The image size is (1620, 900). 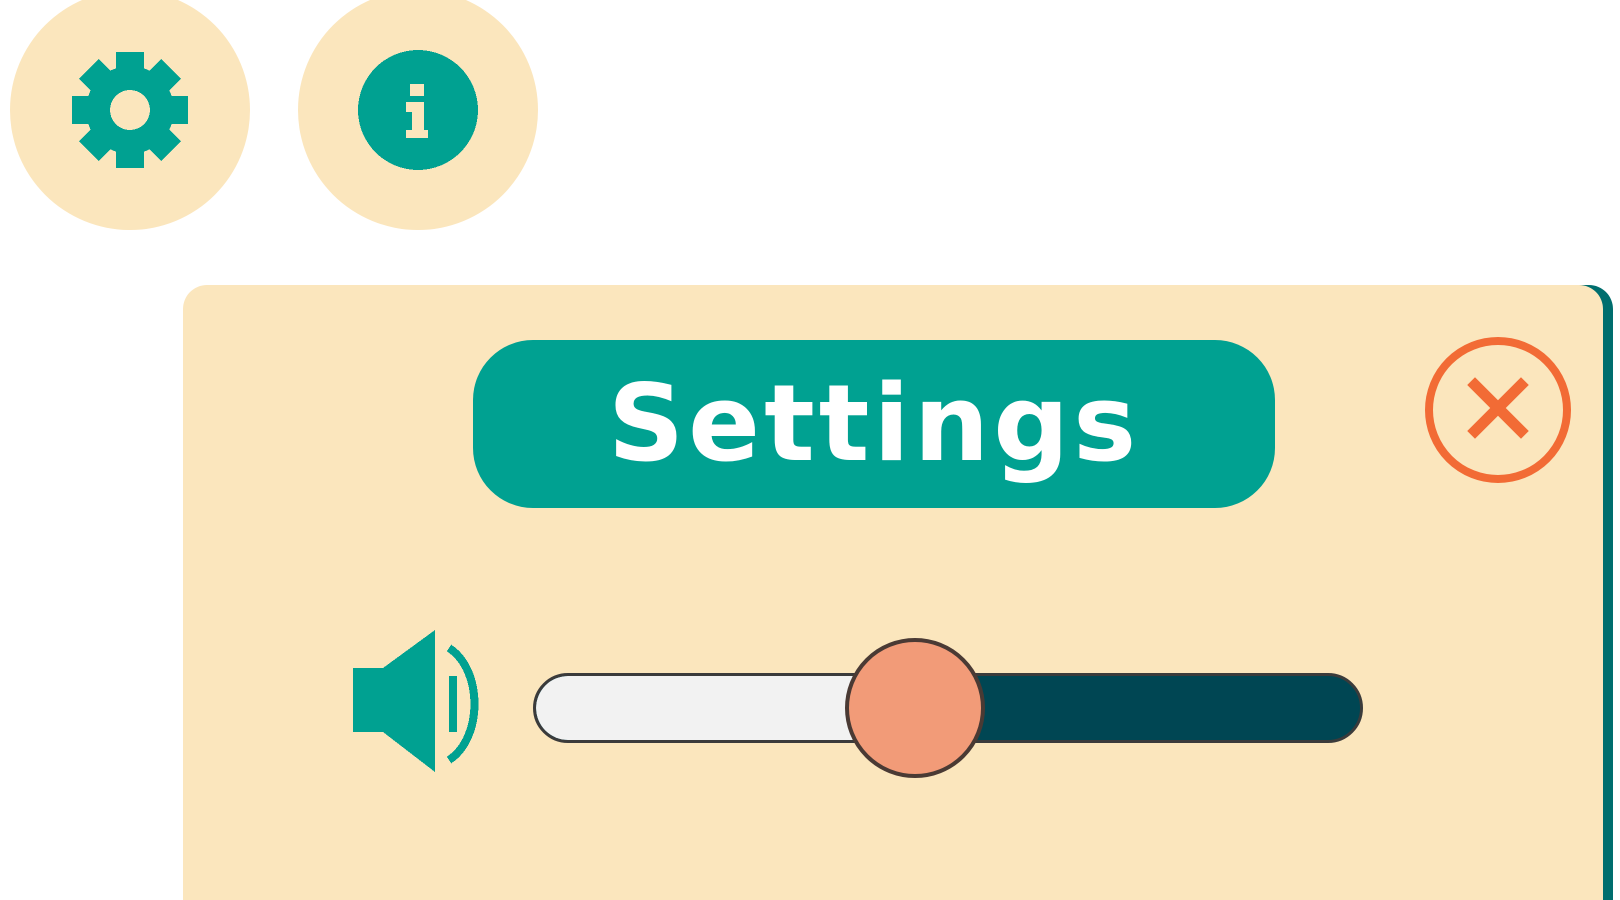 What do you see at coordinates (428, 705) in the screenshot?
I see `speaker-icon` at bounding box center [428, 705].